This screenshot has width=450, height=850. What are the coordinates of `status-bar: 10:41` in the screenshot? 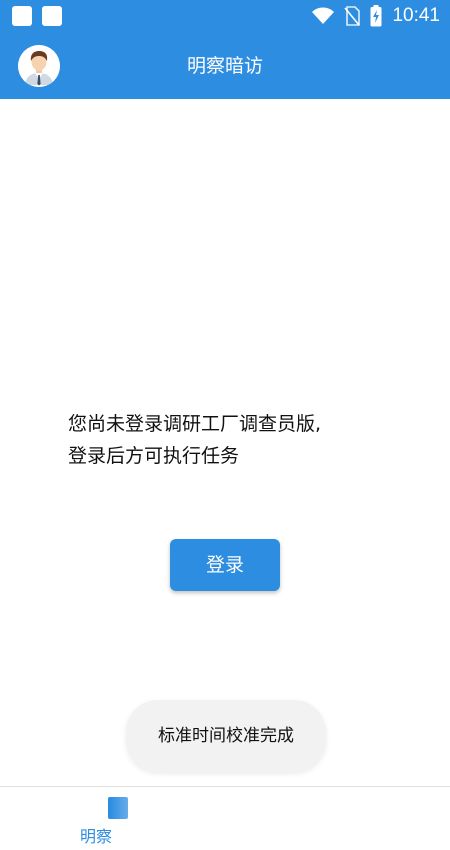 It's located at (225, 16).